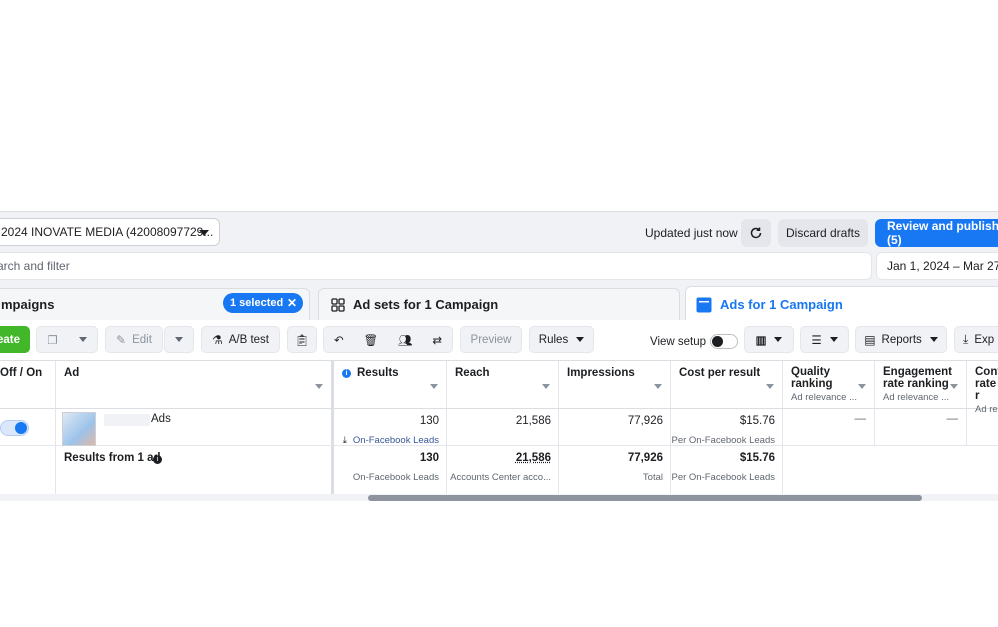 This screenshot has height=627, width=998. I want to click on edit-label: Edit, so click(142, 339).